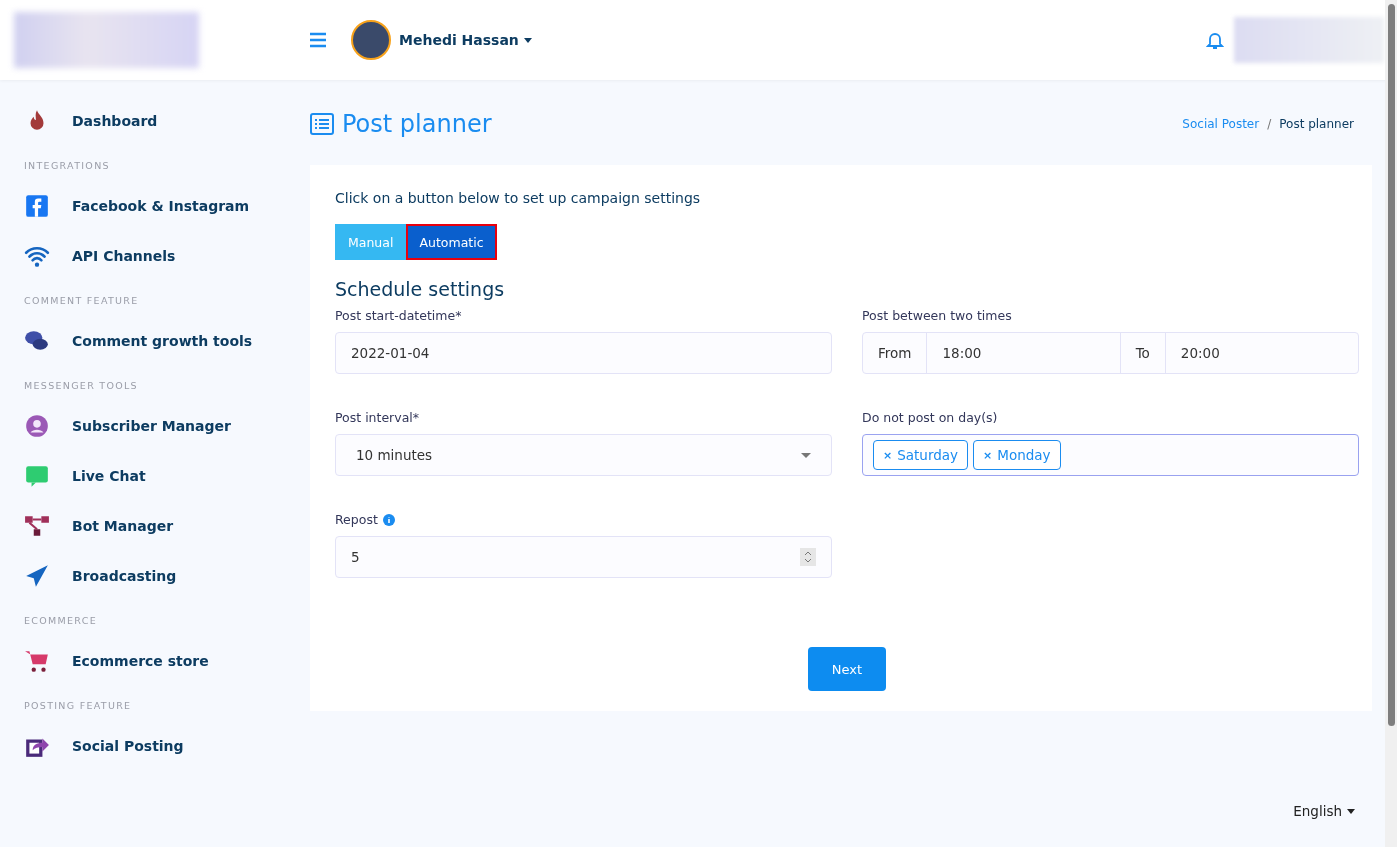 This screenshot has width=1397, height=847. I want to click on user-menu: Mehedi Hassan, so click(465, 40).